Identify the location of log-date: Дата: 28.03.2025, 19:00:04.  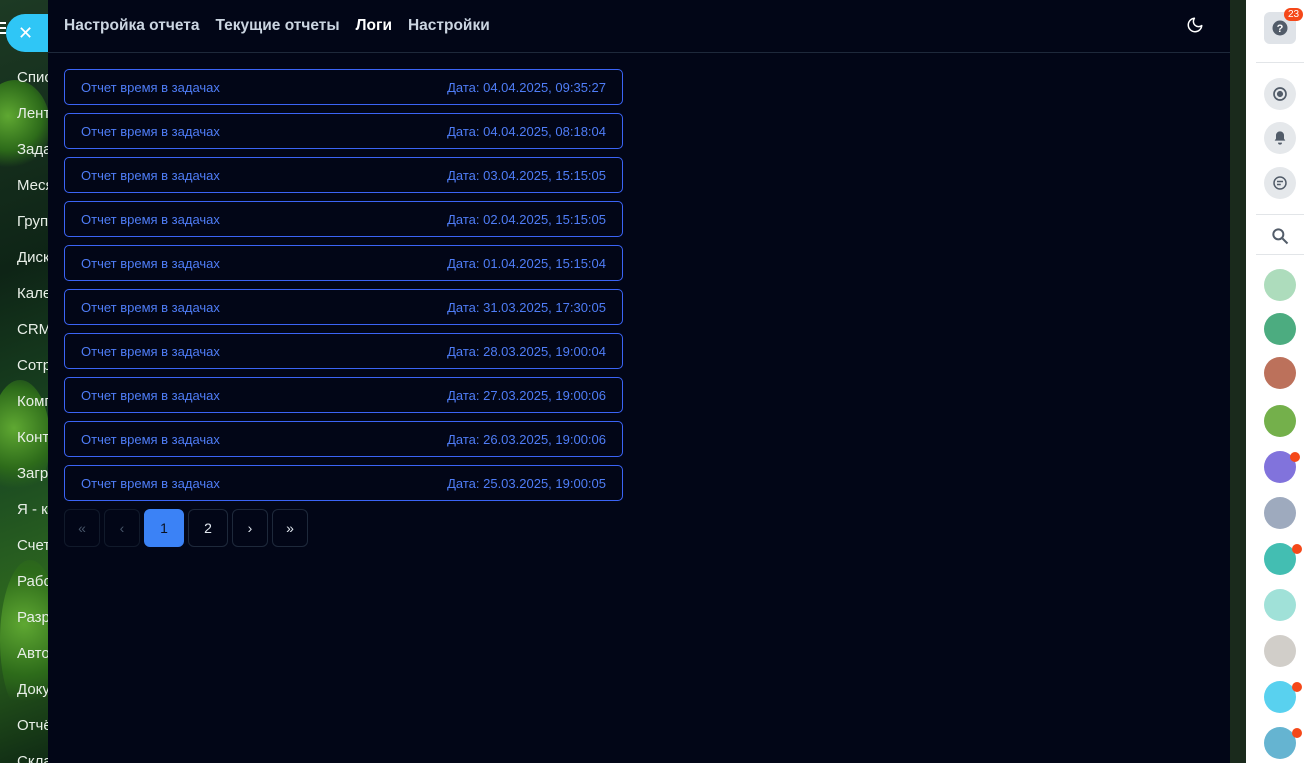
(526, 351).